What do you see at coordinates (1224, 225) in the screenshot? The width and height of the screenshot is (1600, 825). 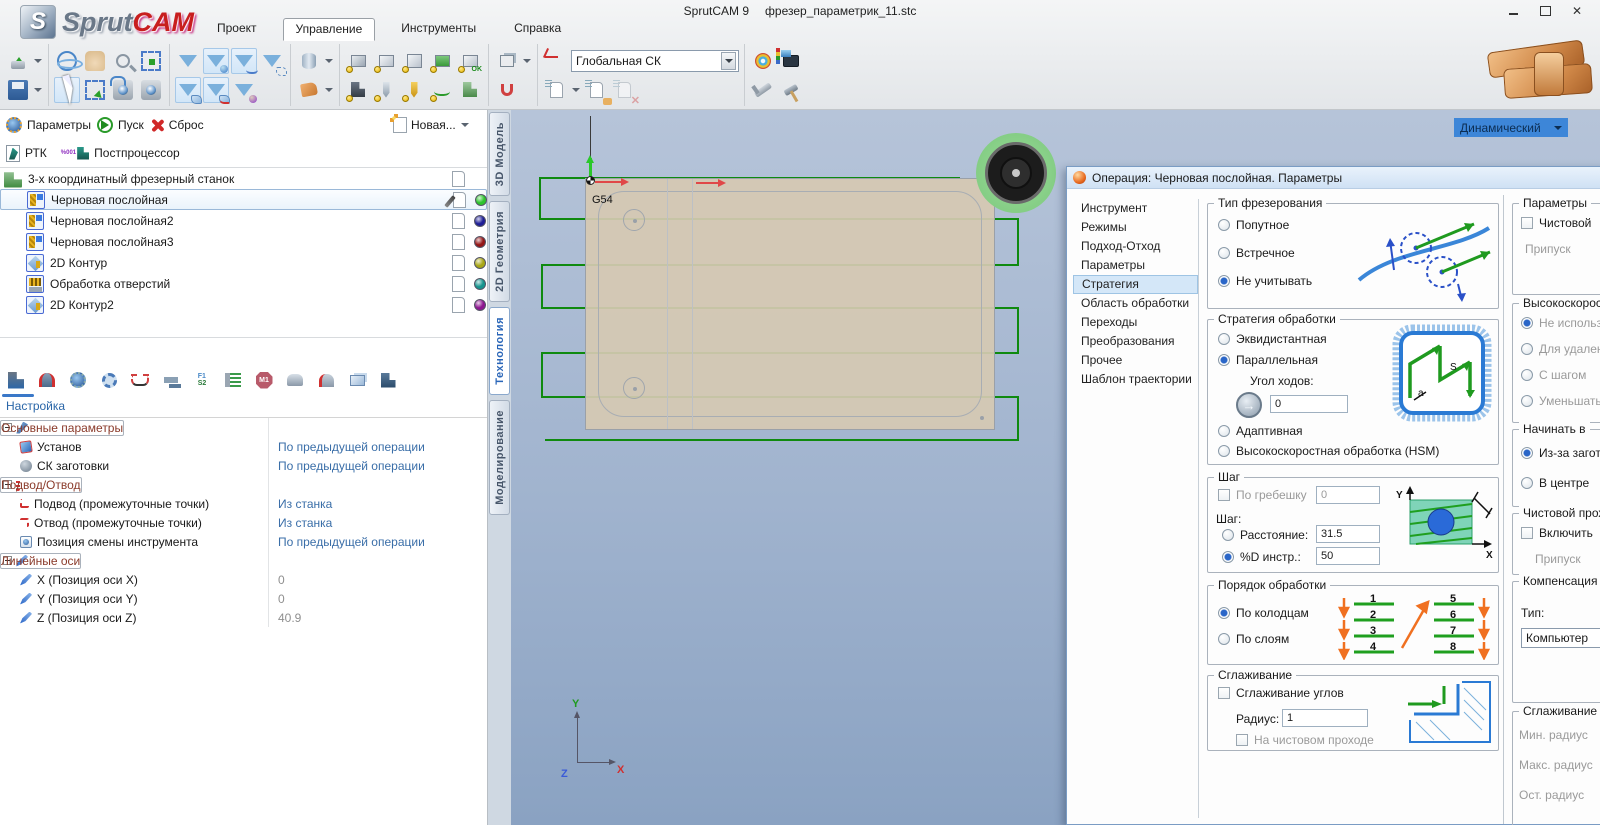 I see `radio-icon` at bounding box center [1224, 225].